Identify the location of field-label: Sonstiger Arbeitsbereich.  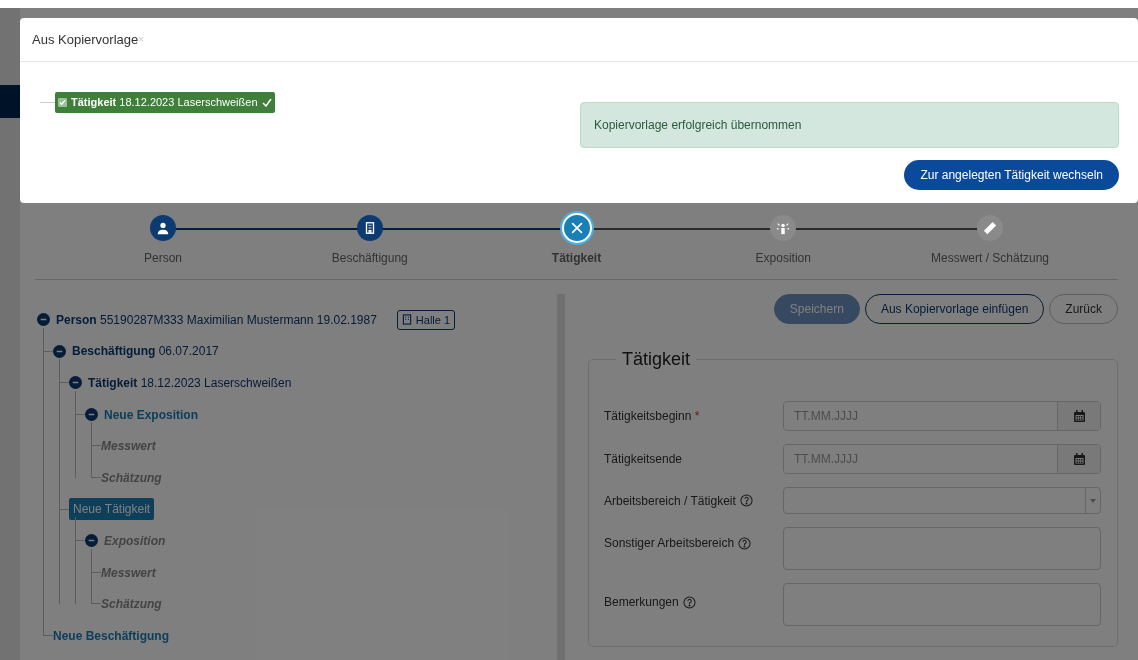
(669, 543).